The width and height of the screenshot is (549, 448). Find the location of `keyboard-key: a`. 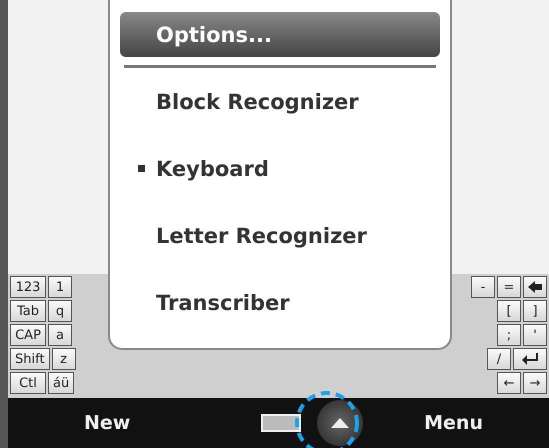

keyboard-key: a is located at coordinates (60, 335).